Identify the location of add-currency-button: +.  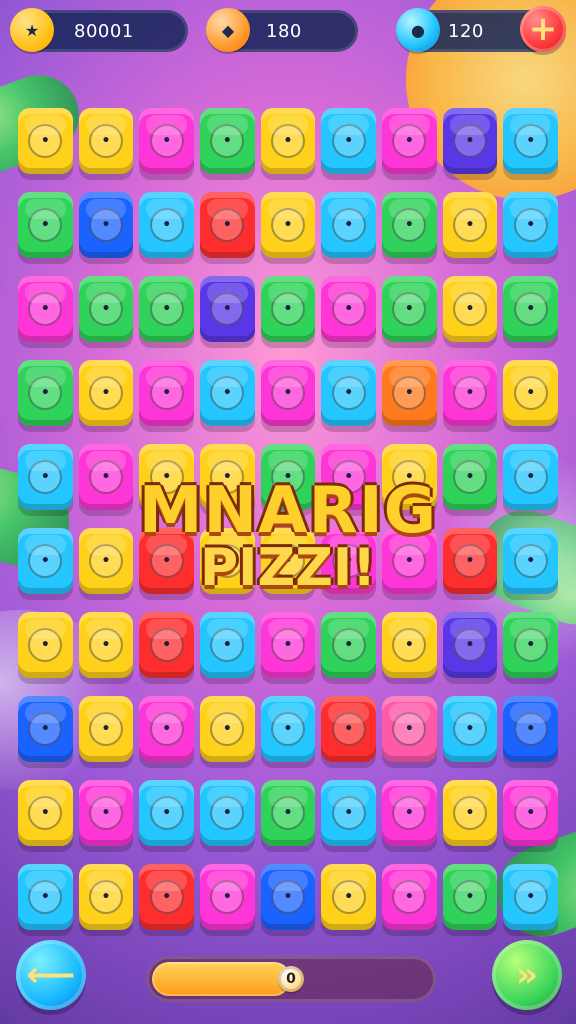
(543, 29).